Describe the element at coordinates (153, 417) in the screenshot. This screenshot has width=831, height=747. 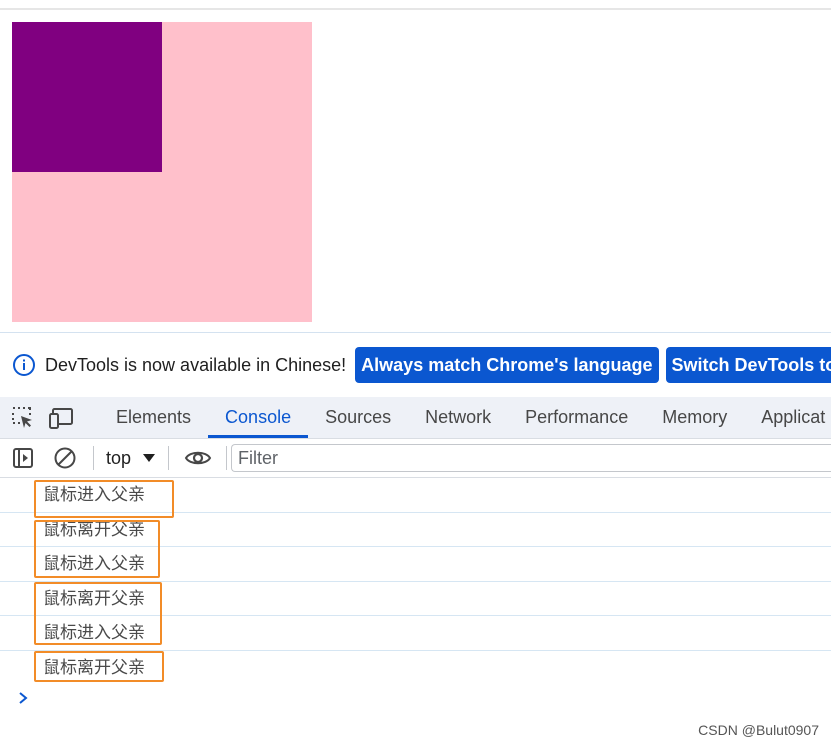
I see `tab-elements: Elements` at that location.